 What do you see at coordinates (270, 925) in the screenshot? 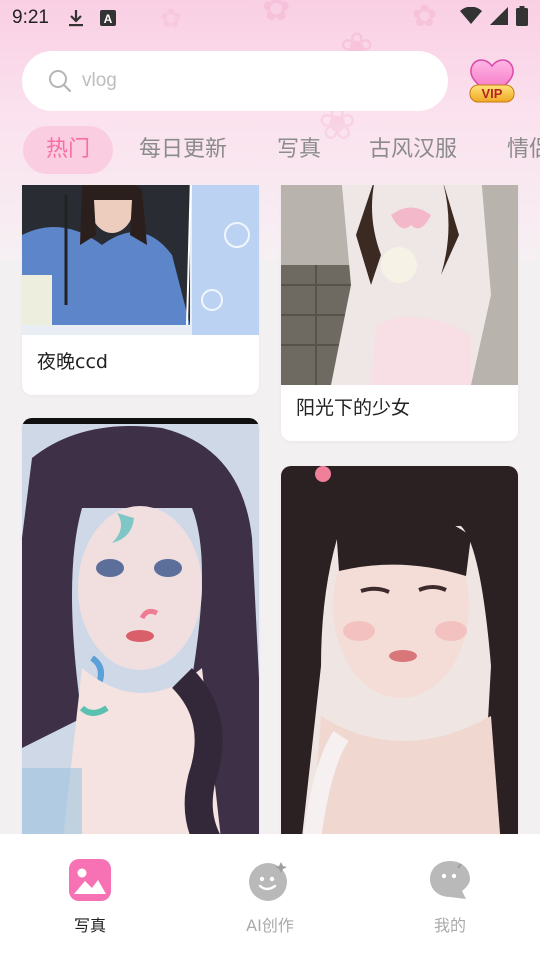
I see `nav-label: AI创作` at bounding box center [270, 925].